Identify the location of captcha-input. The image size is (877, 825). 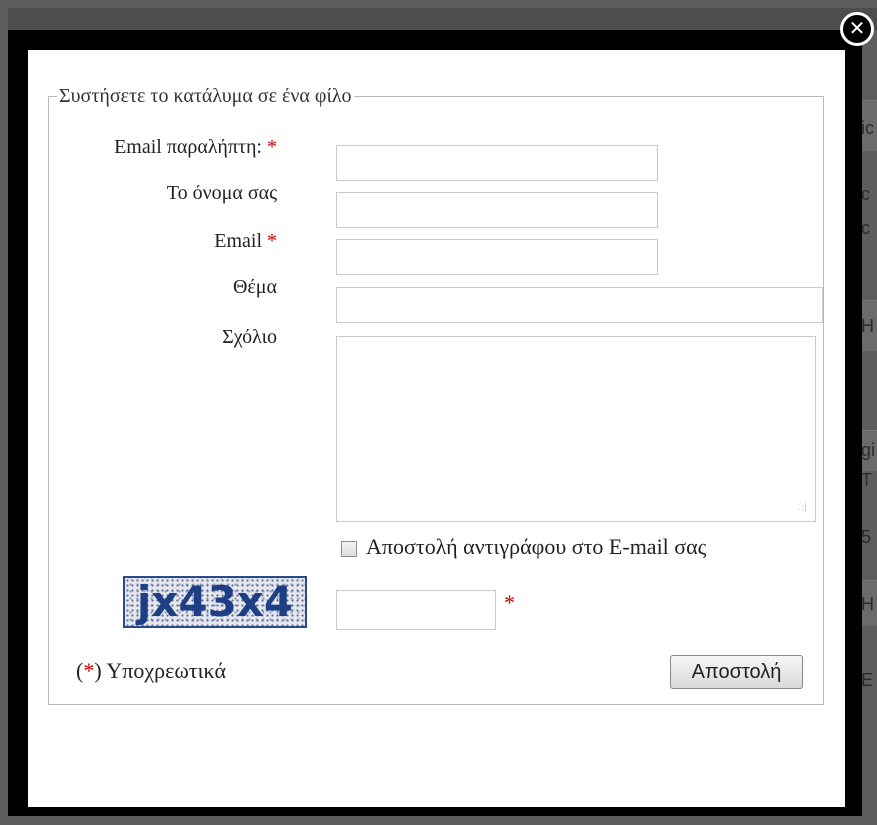
(416, 610).